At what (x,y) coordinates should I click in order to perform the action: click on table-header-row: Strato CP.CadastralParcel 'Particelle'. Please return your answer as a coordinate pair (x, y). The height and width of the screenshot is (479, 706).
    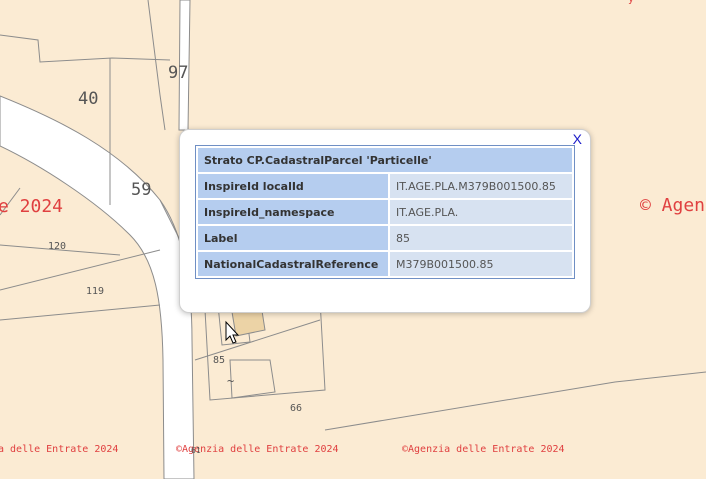
    Looking at the image, I should click on (385, 160).